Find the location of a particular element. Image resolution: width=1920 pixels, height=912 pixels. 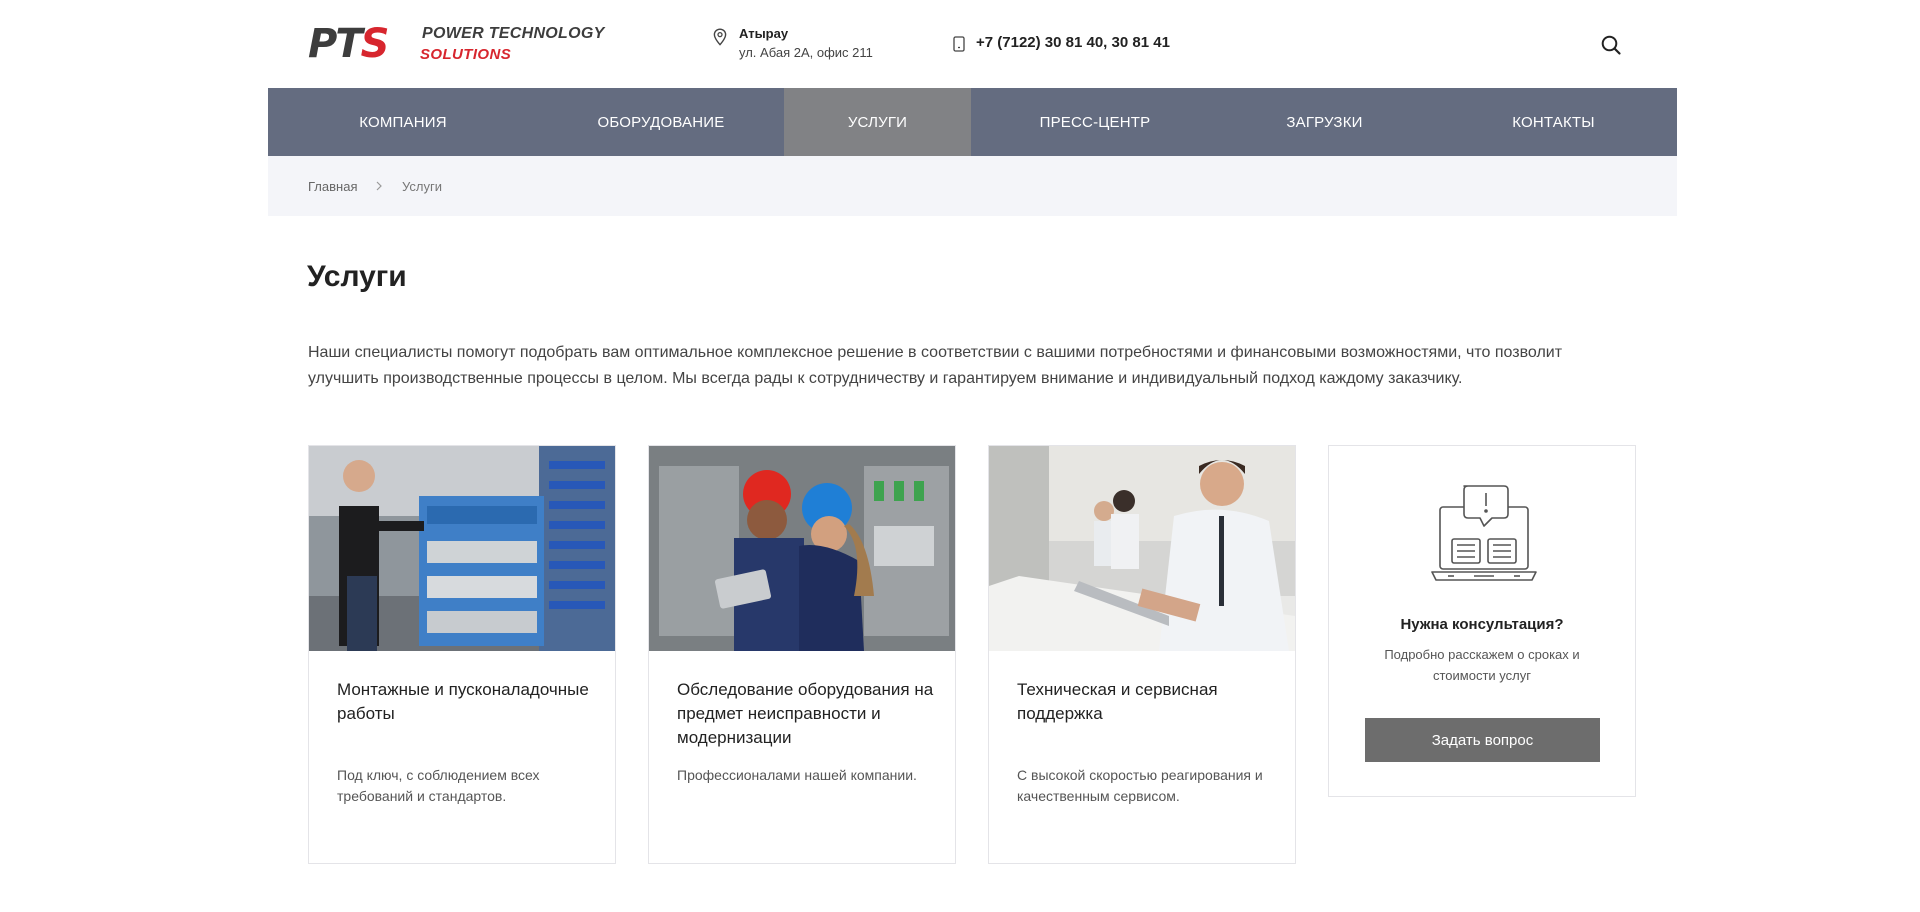

nav-item-press-center: ПРЕСС-ЦЕНТР is located at coordinates (1095, 122).